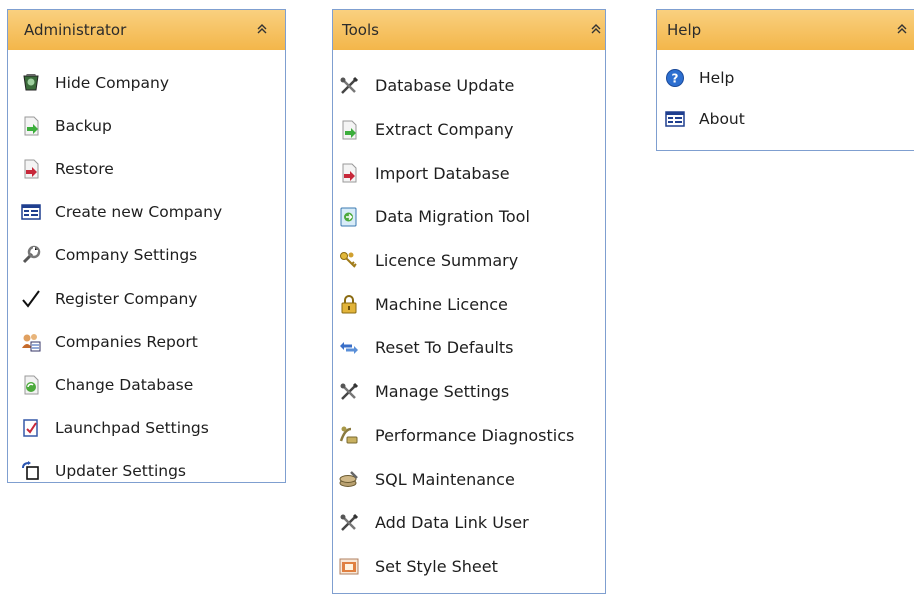 This screenshot has height=594, width=914. I want to click on menu-item-label: Create new Company, so click(139, 212).